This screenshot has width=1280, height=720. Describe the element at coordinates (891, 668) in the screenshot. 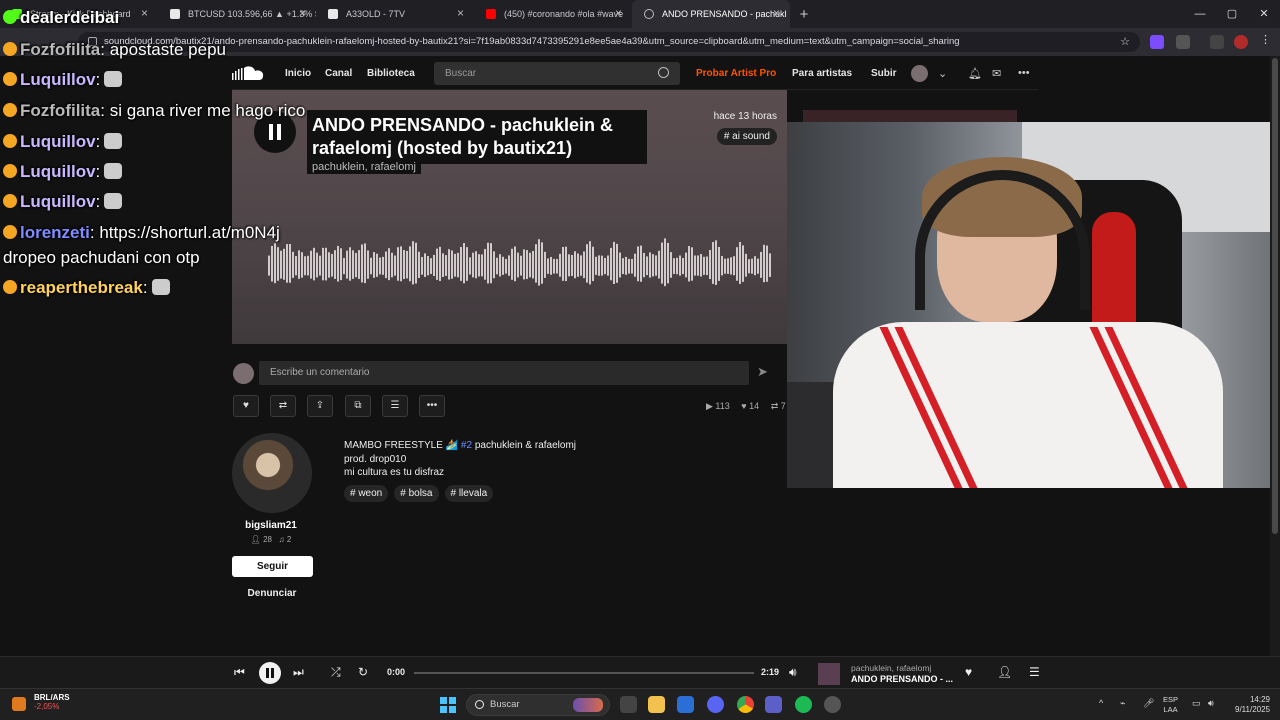

I see `now-playing-artist: pachuklein, rafaelomj` at that location.